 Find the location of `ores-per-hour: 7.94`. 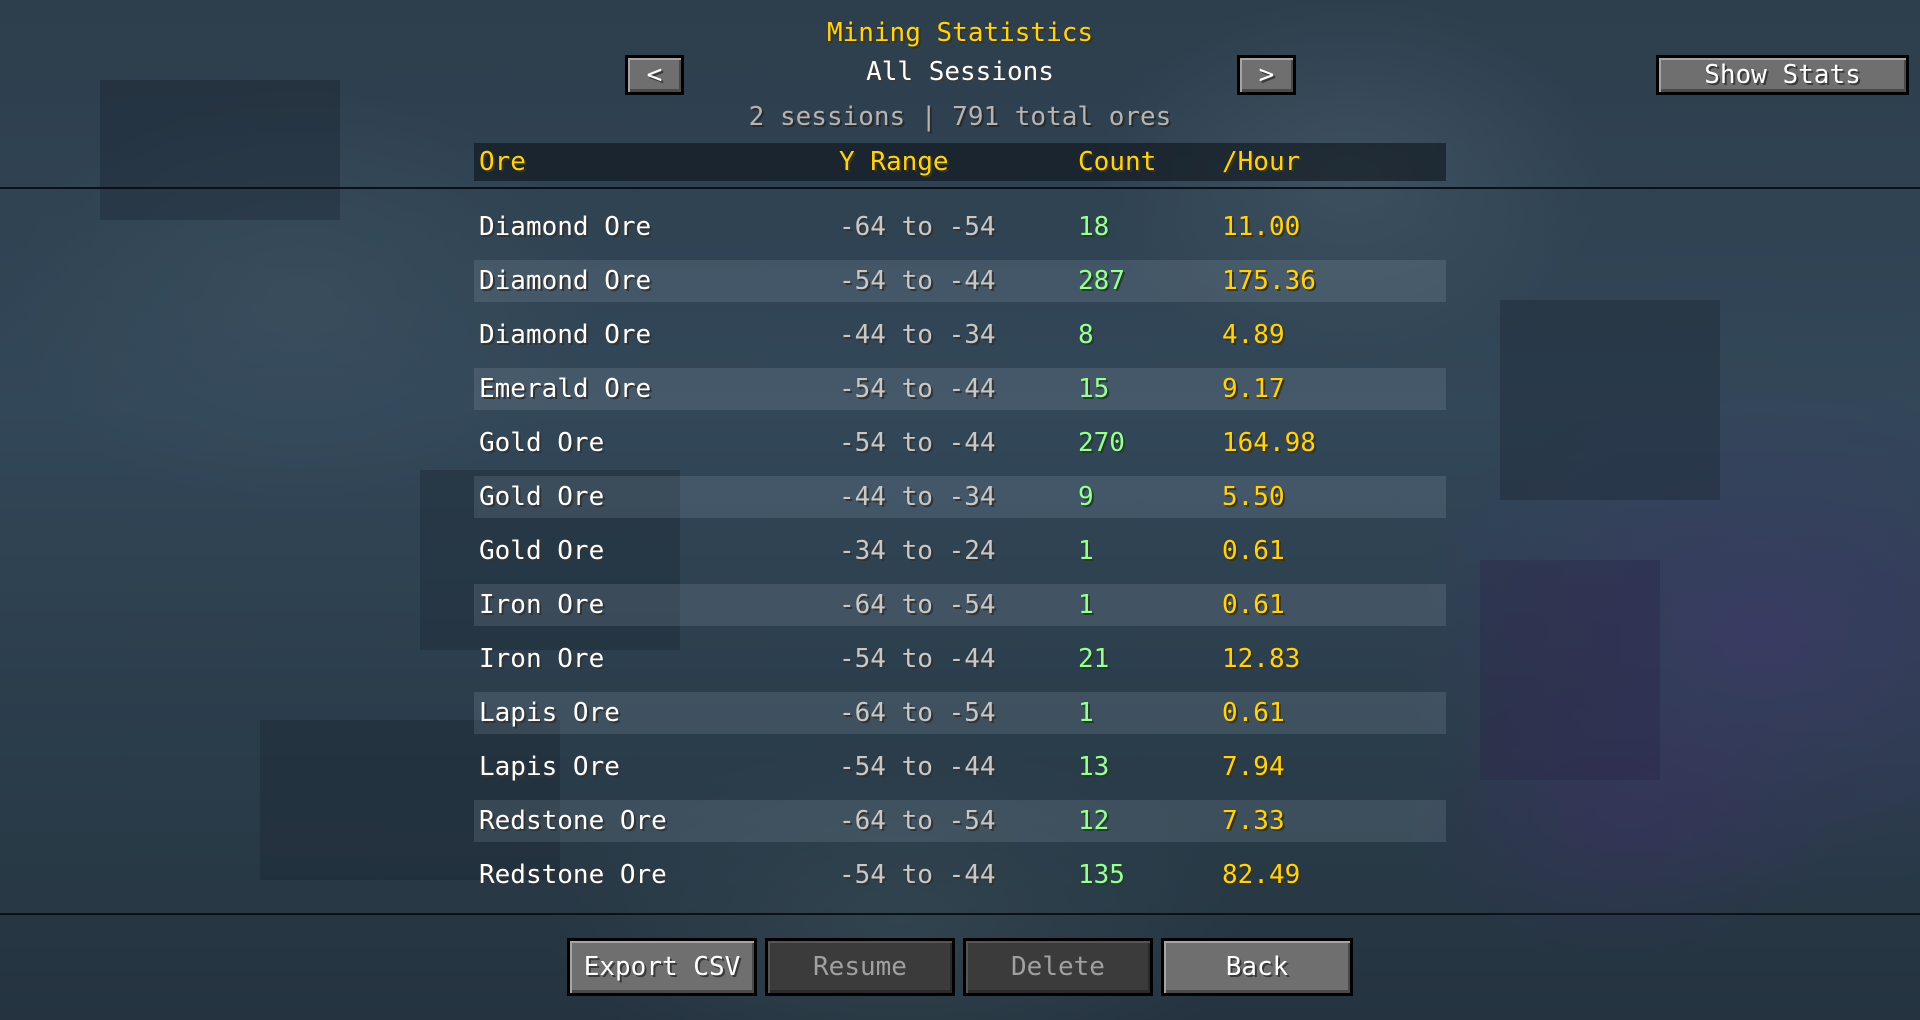

ores-per-hour: 7.94 is located at coordinates (1253, 767).